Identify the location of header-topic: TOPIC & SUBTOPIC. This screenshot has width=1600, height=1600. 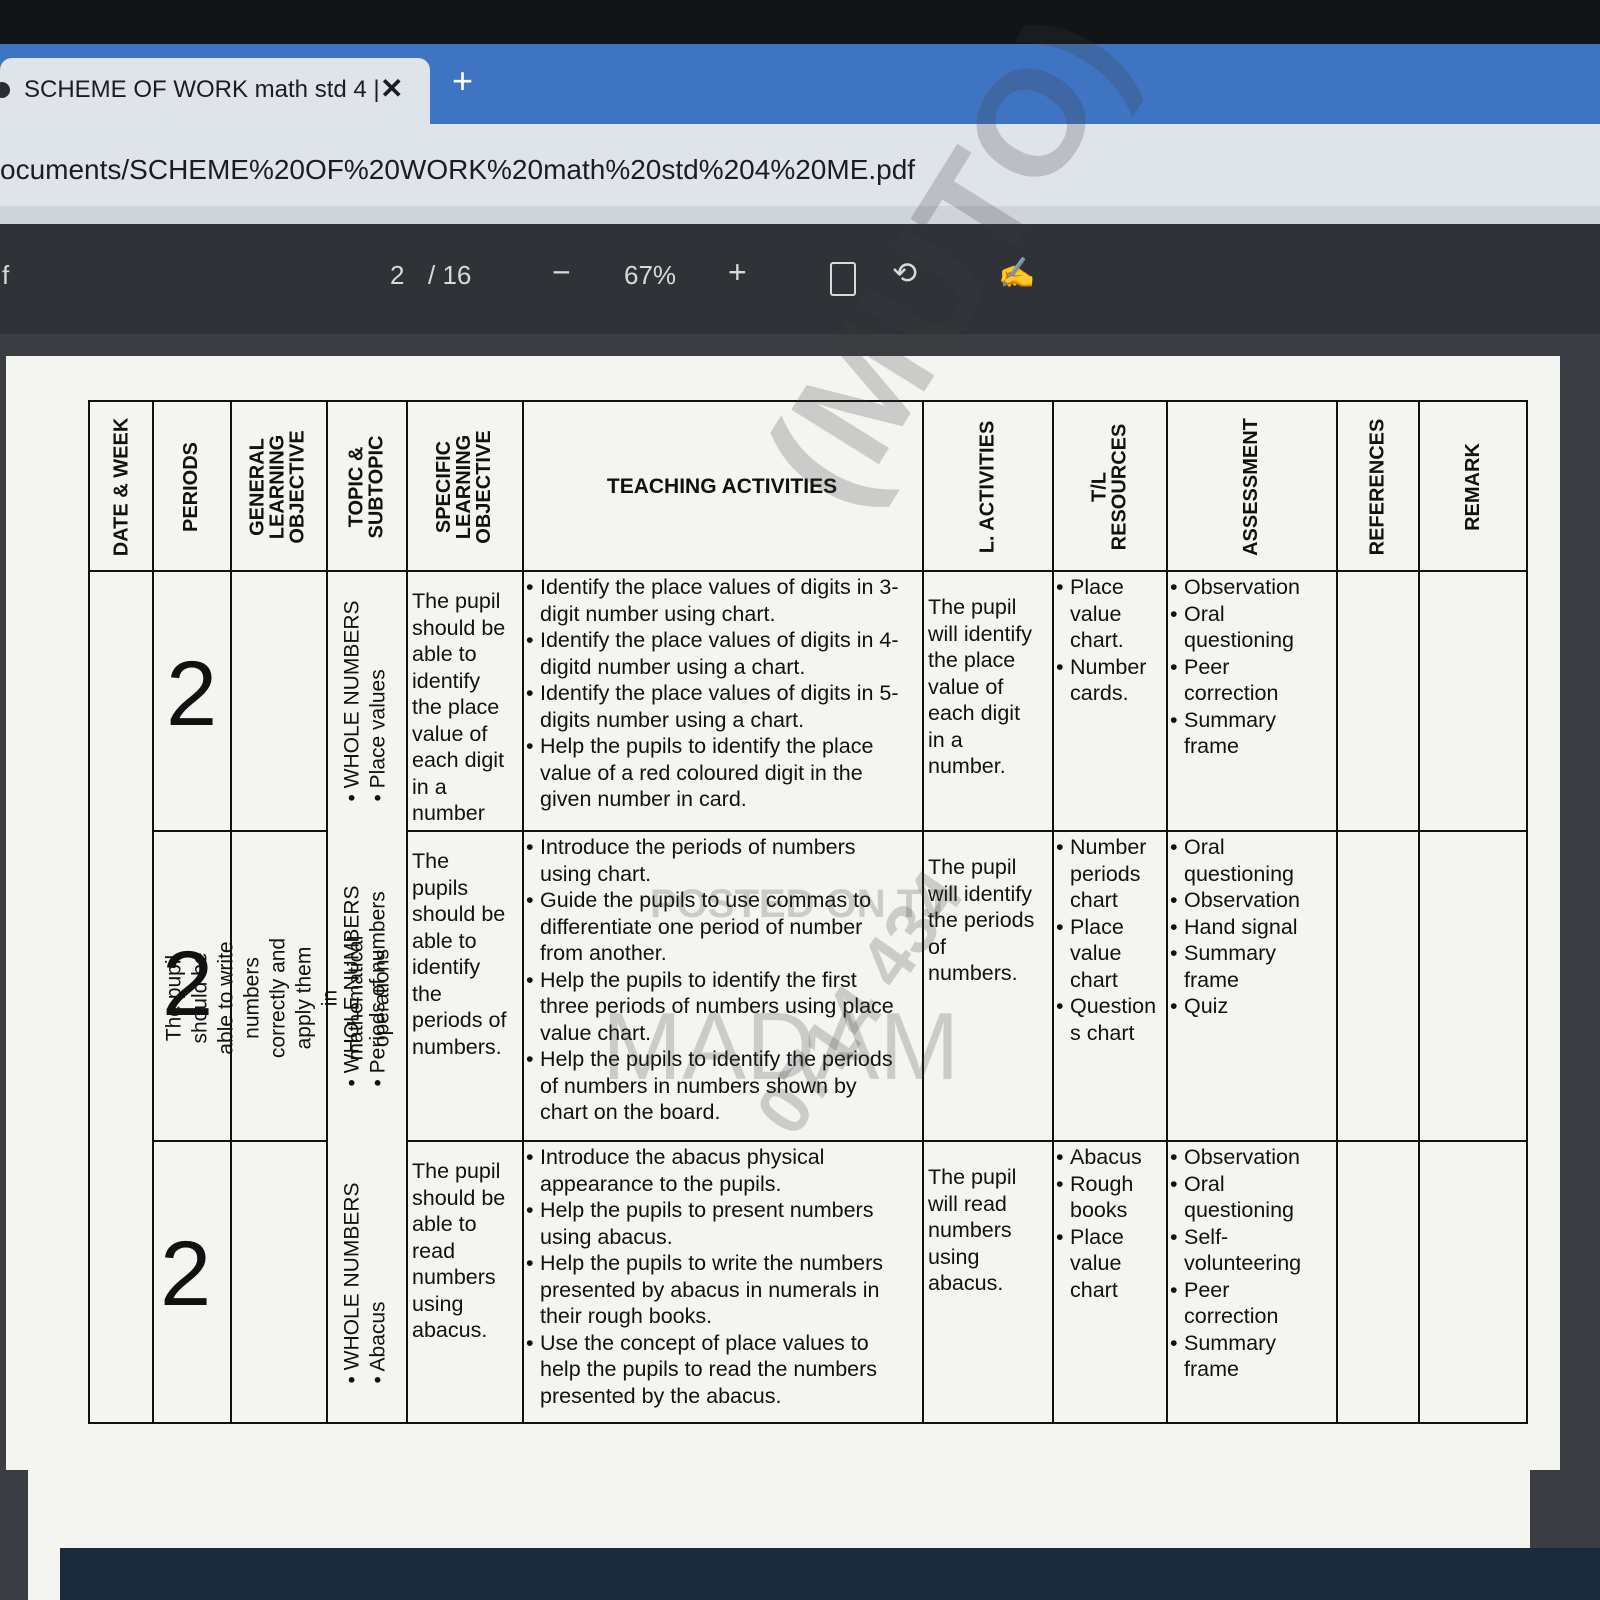
(366, 487).